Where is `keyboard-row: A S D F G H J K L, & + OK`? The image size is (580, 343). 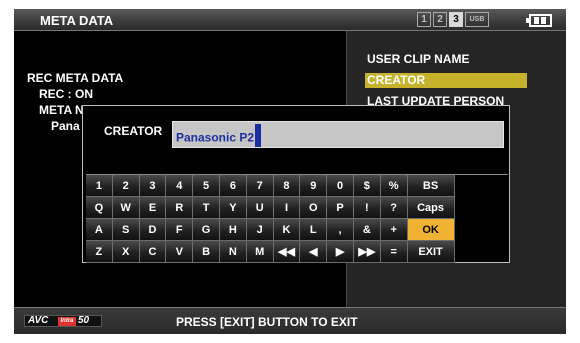
keyboard-row: A S D F G H J K L, & + OK is located at coordinates (297, 230).